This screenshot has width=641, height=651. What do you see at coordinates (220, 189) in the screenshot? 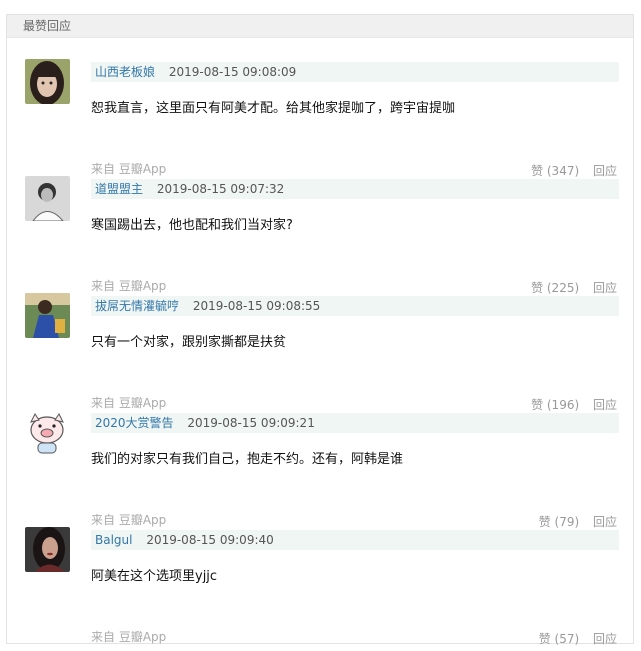
I see `comment-time: 2019-08-15 09:07:32` at bounding box center [220, 189].